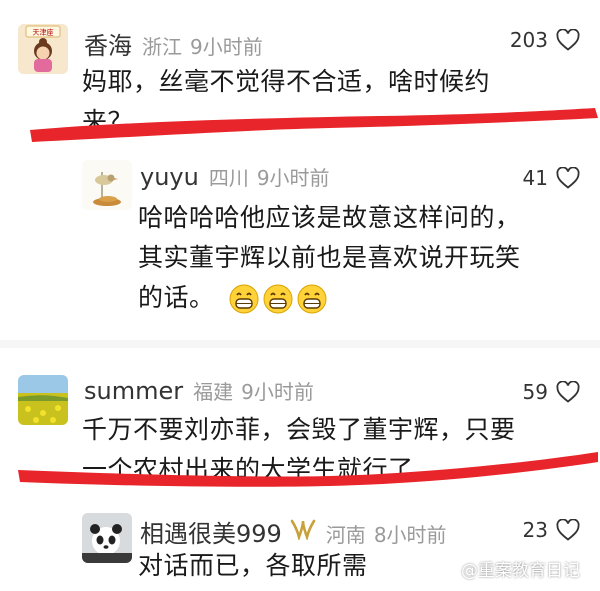 Image resolution: width=600 pixels, height=591 pixels. Describe the element at coordinates (535, 530) in the screenshot. I see `like-count: 23` at that location.